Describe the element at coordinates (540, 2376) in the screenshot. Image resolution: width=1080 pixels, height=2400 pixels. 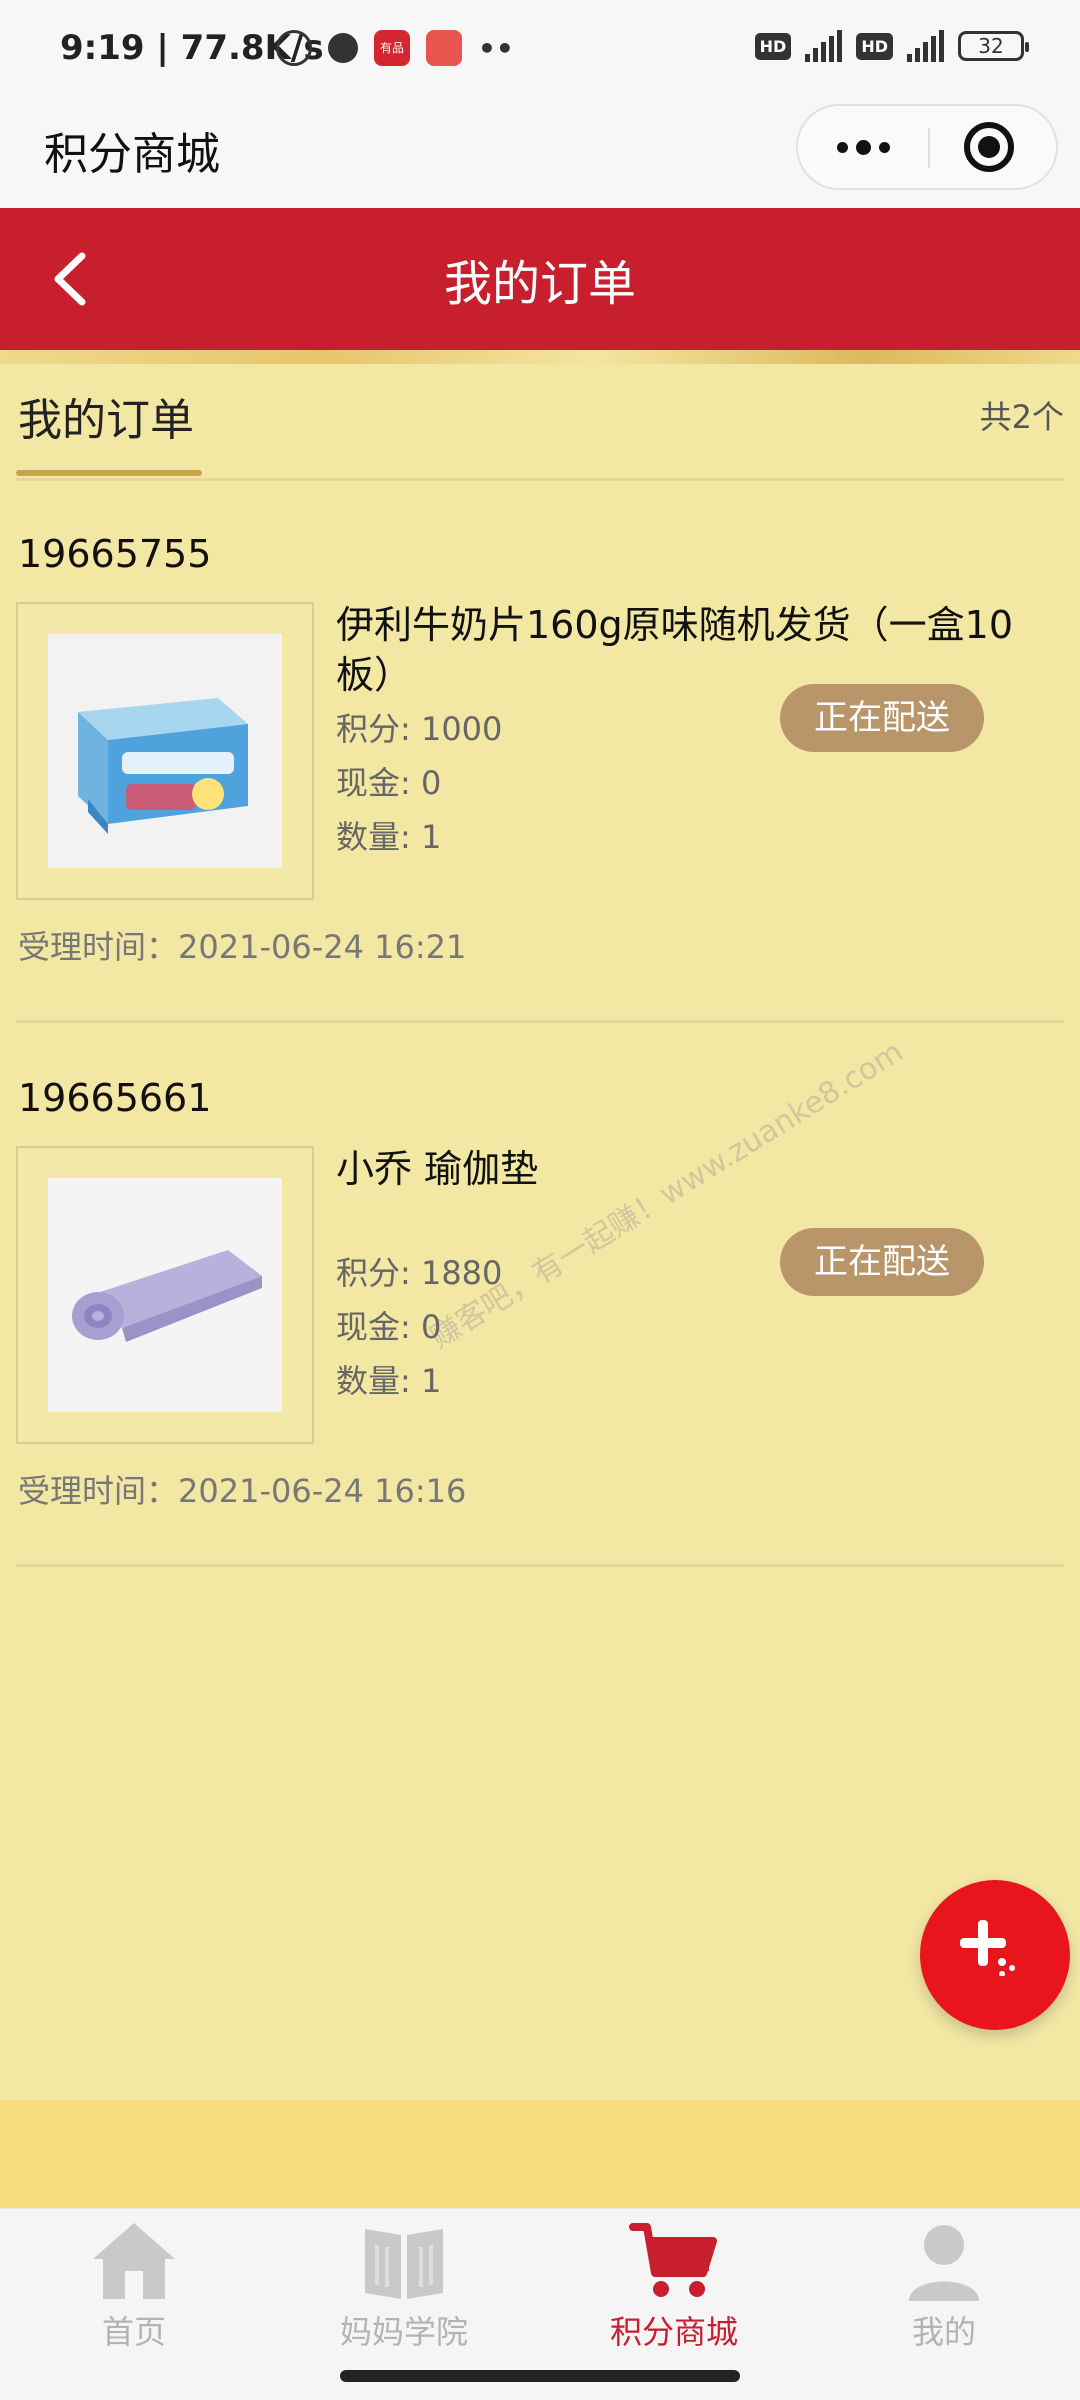
I see `home-indicator` at that location.